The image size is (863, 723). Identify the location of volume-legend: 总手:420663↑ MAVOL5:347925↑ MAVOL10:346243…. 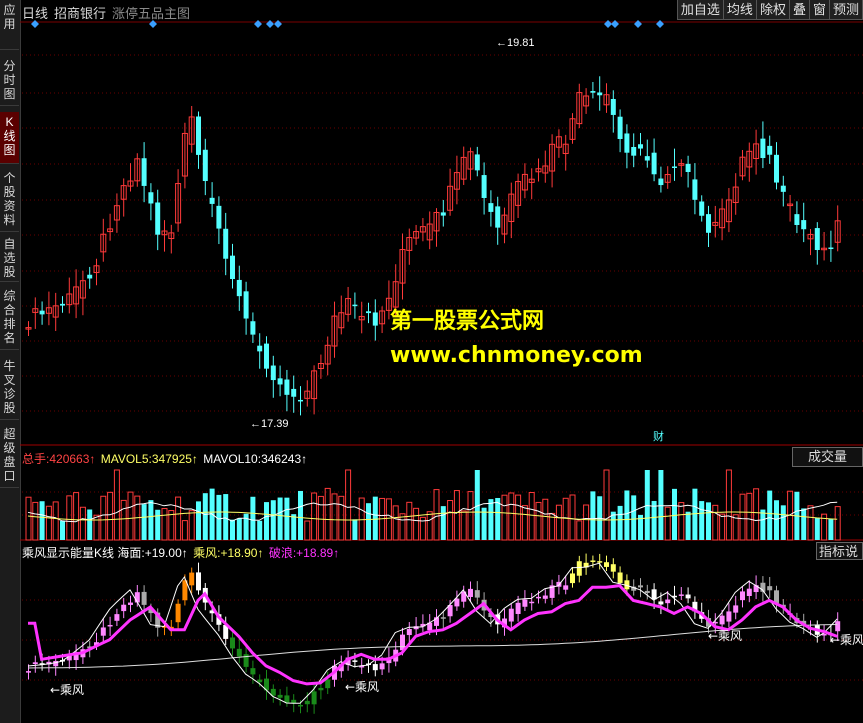
(164, 458).